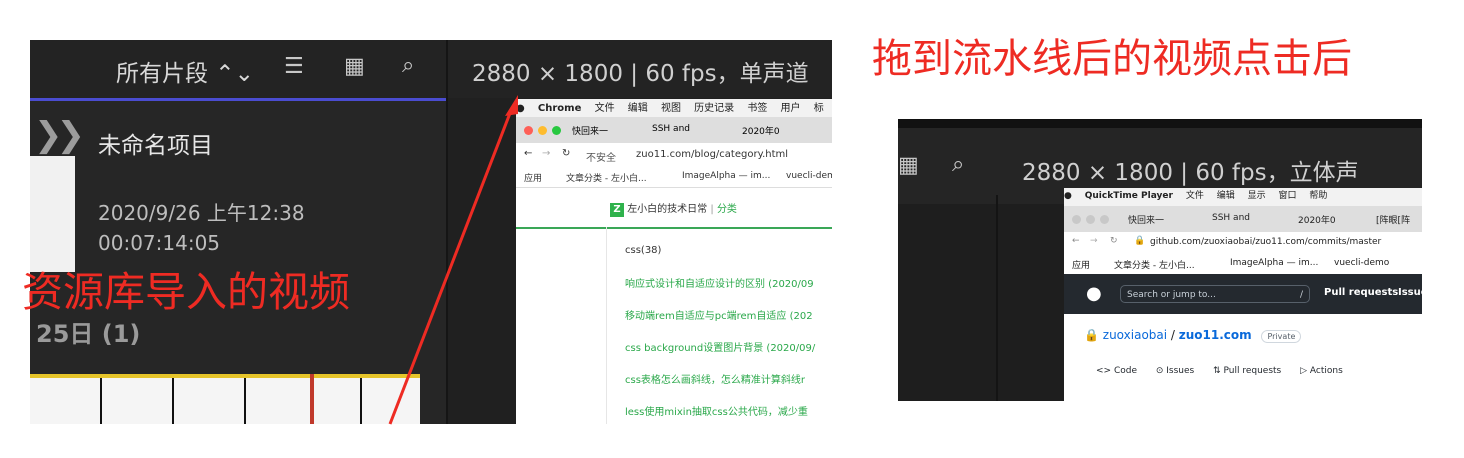 This screenshot has height=458, width=1464. I want to click on arrow-head, so click(511, 105).